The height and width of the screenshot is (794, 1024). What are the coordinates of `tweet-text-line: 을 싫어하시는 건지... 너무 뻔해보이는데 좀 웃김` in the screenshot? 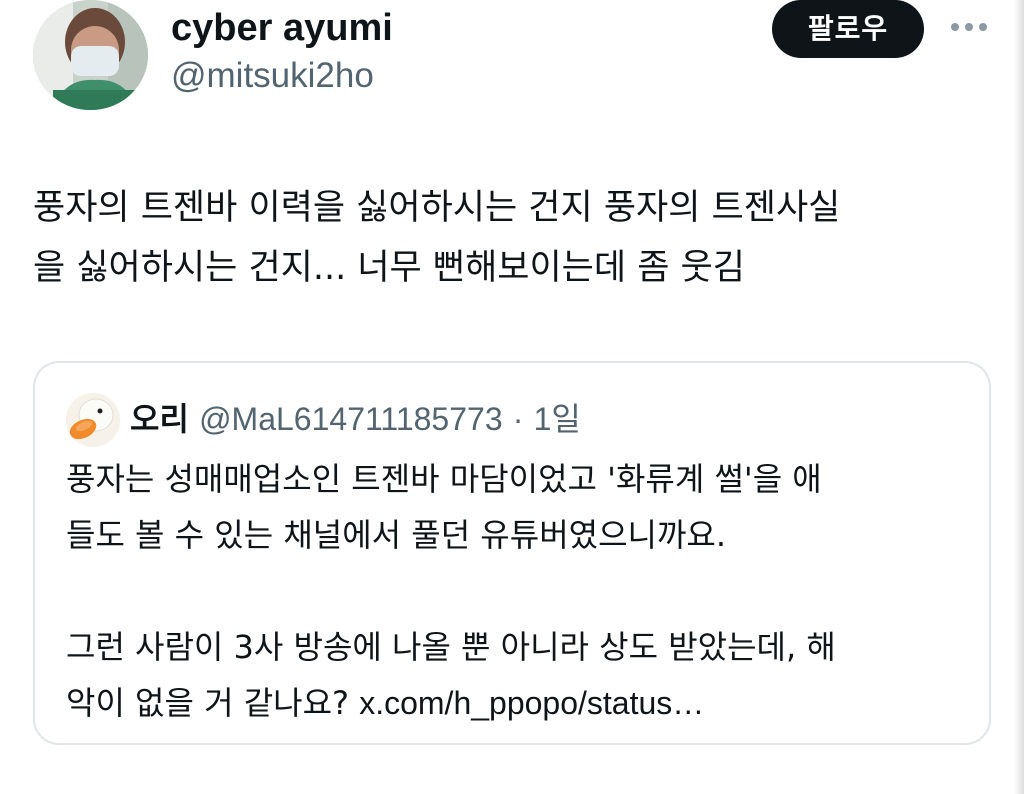 It's located at (389, 268).